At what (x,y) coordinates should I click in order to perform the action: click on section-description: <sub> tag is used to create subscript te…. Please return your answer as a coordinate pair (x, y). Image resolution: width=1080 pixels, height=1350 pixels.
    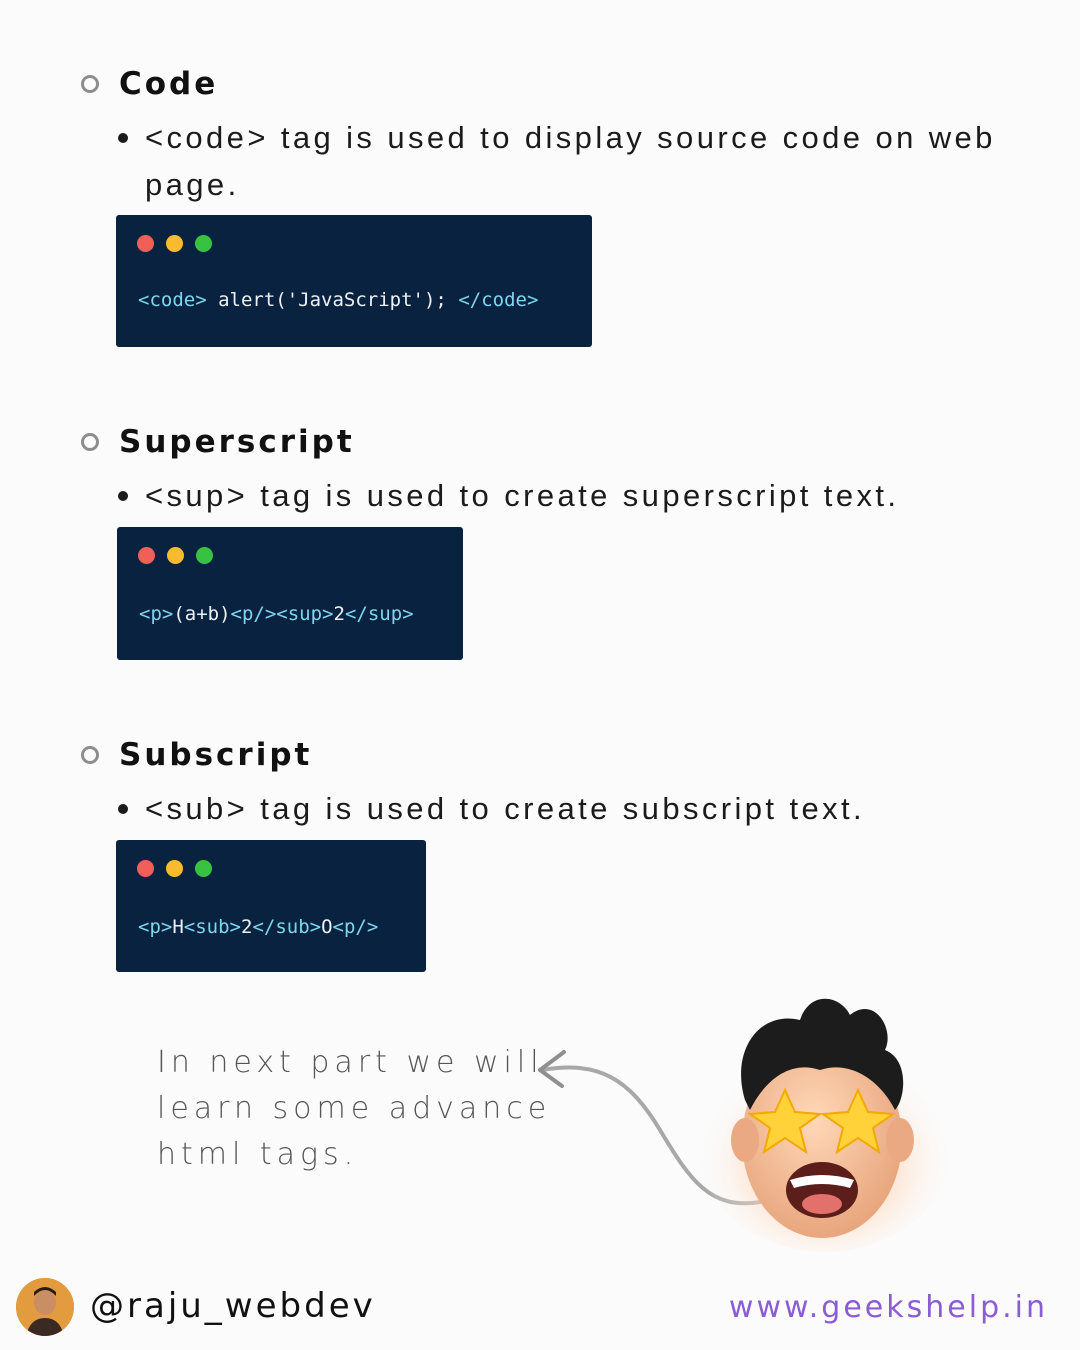
    Looking at the image, I should click on (578, 808).